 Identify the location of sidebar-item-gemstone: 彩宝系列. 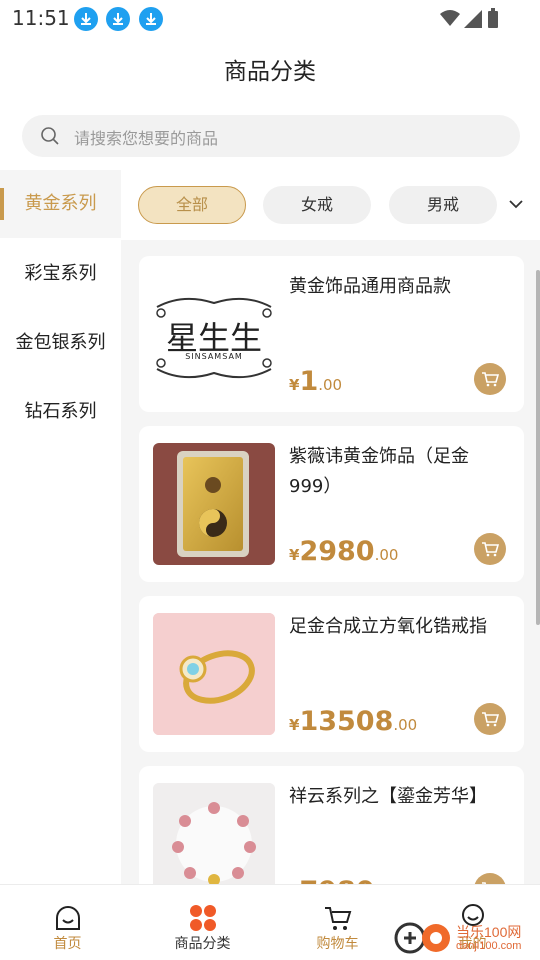
(60, 274).